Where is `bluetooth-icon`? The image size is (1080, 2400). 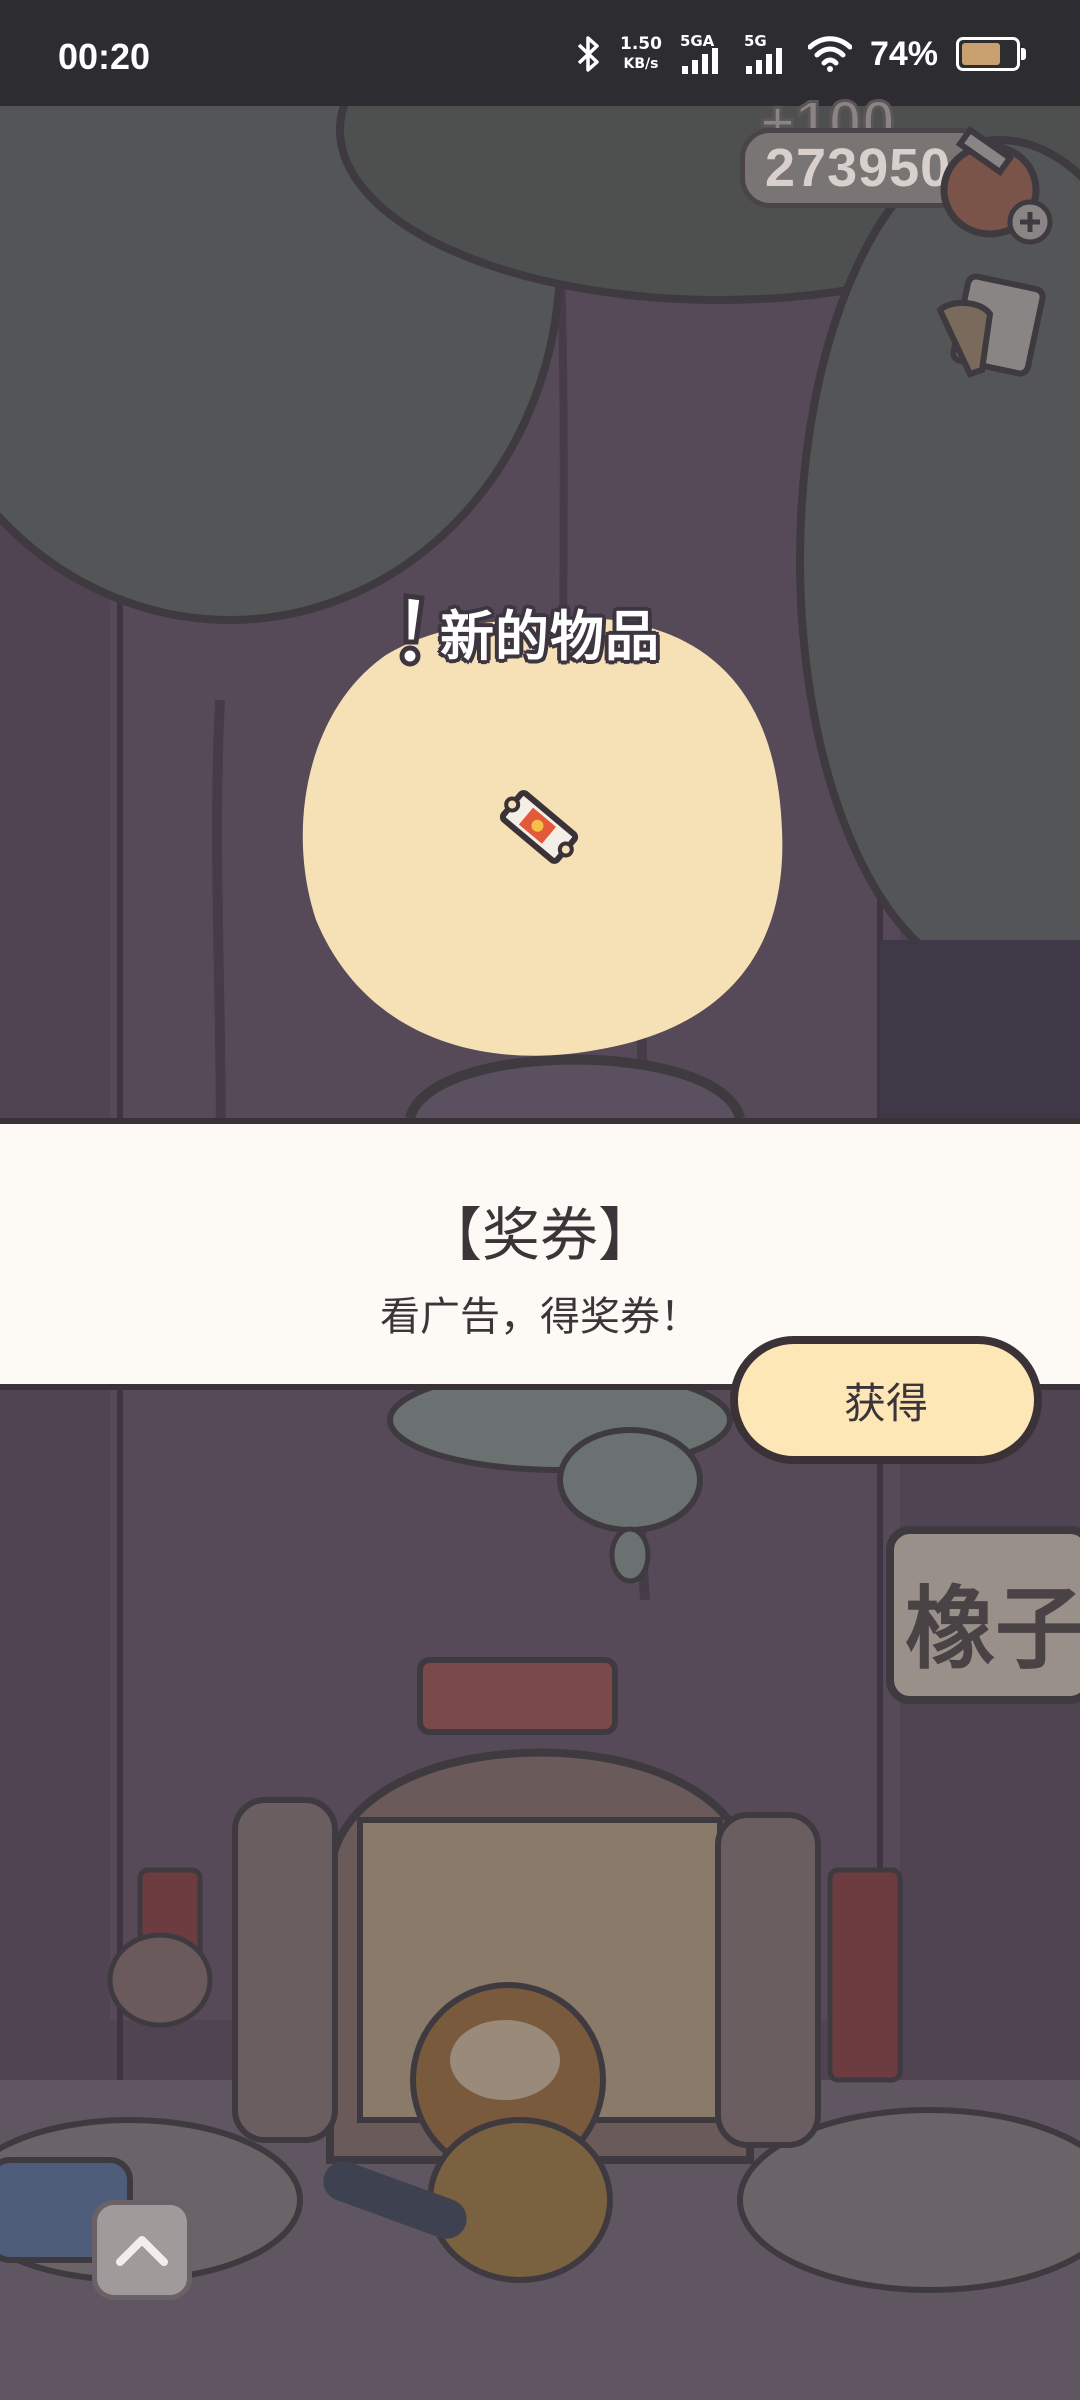
bluetooth-icon is located at coordinates (588, 54).